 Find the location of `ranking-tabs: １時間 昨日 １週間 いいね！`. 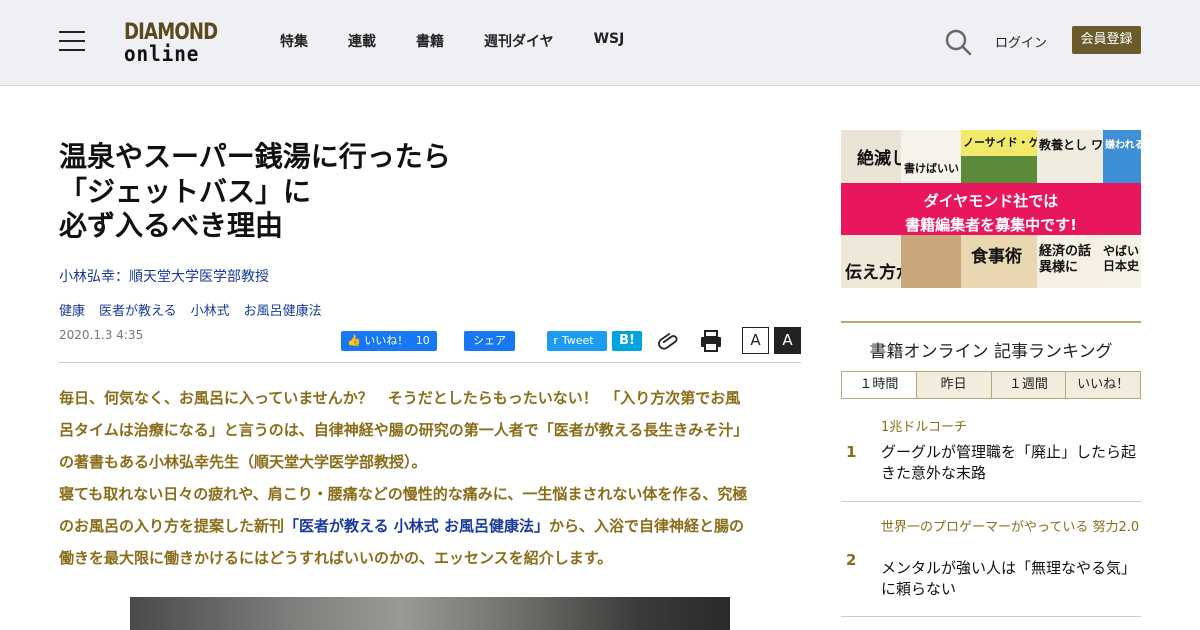

ranking-tabs: １時間 昨日 １週間 いいね！ is located at coordinates (991, 385).